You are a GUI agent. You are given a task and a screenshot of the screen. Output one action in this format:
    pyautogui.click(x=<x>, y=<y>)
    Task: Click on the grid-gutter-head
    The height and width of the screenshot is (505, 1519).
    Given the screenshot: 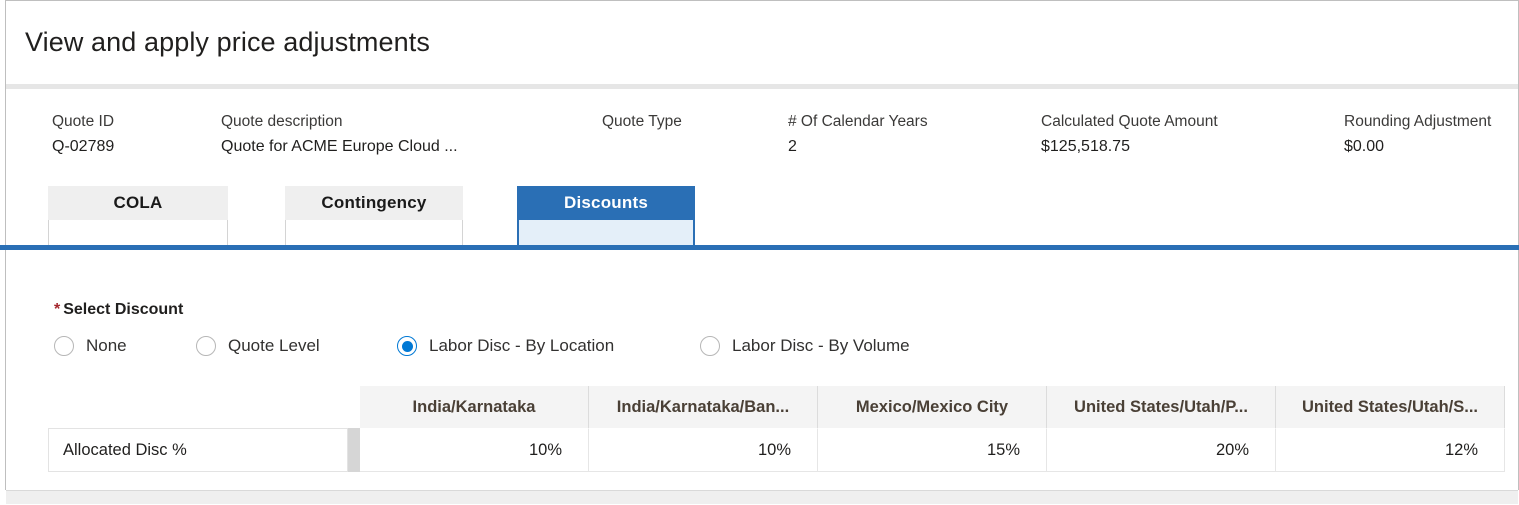 What is the action you would take?
    pyautogui.click(x=354, y=407)
    